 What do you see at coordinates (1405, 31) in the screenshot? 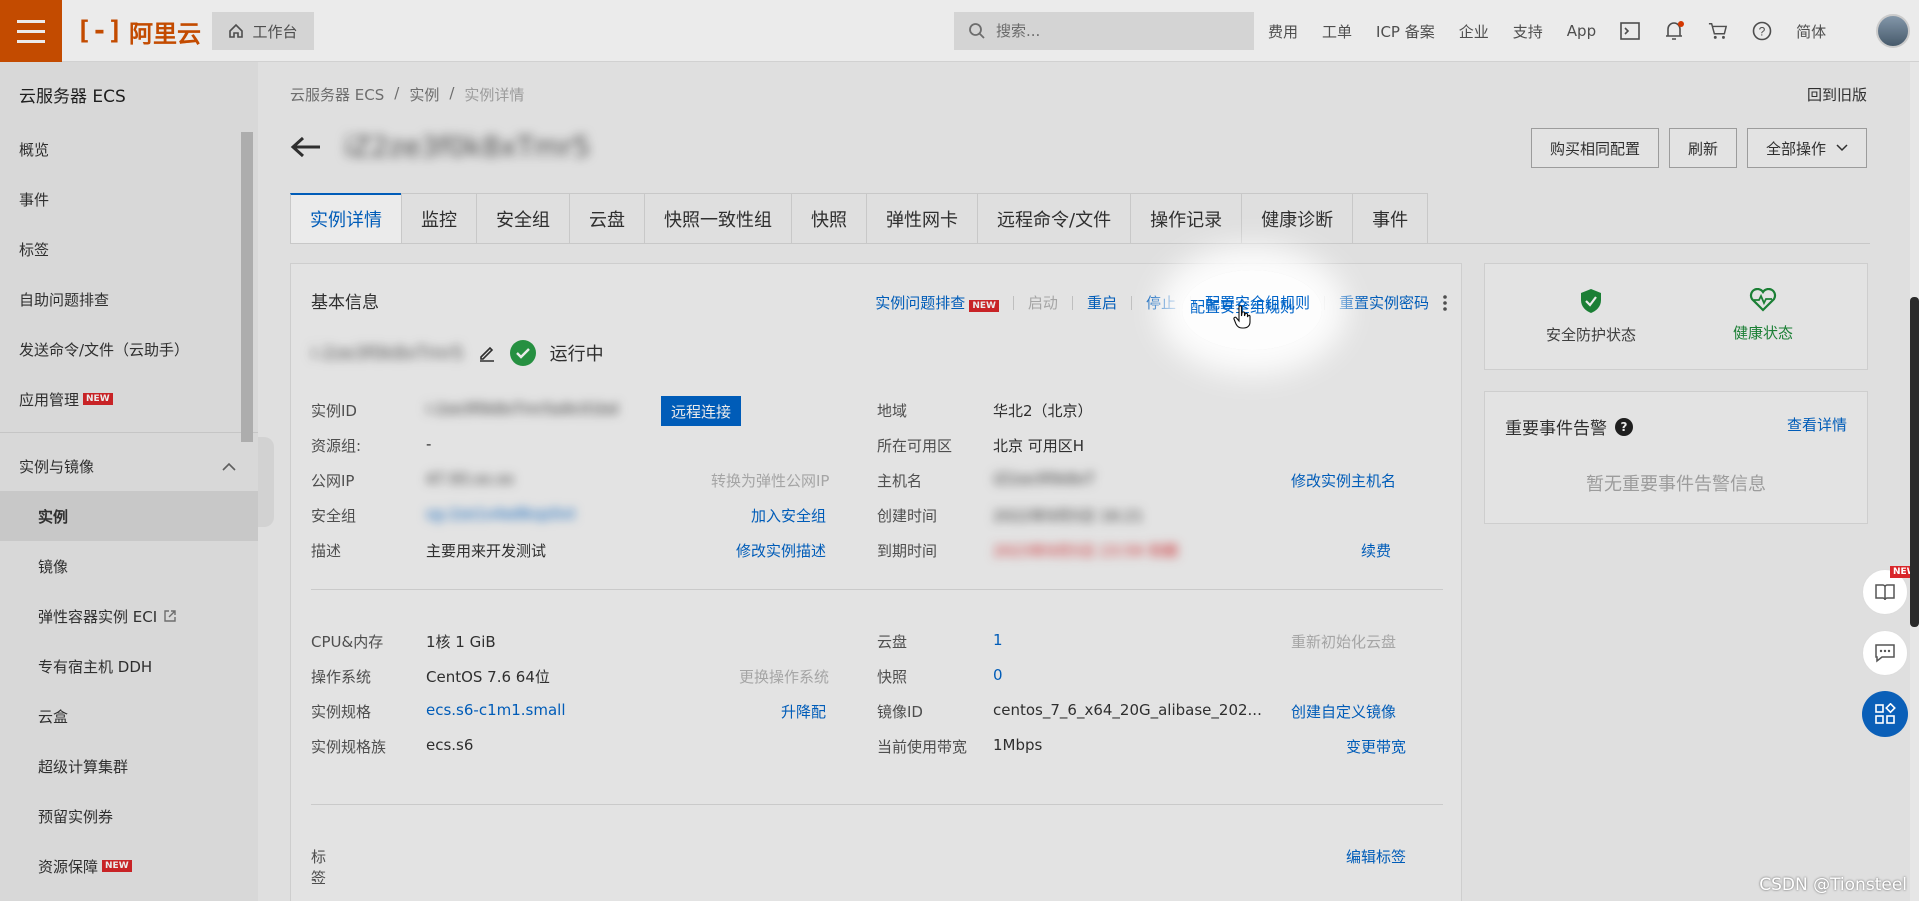
I see `nav-icp: ICP 备案` at bounding box center [1405, 31].